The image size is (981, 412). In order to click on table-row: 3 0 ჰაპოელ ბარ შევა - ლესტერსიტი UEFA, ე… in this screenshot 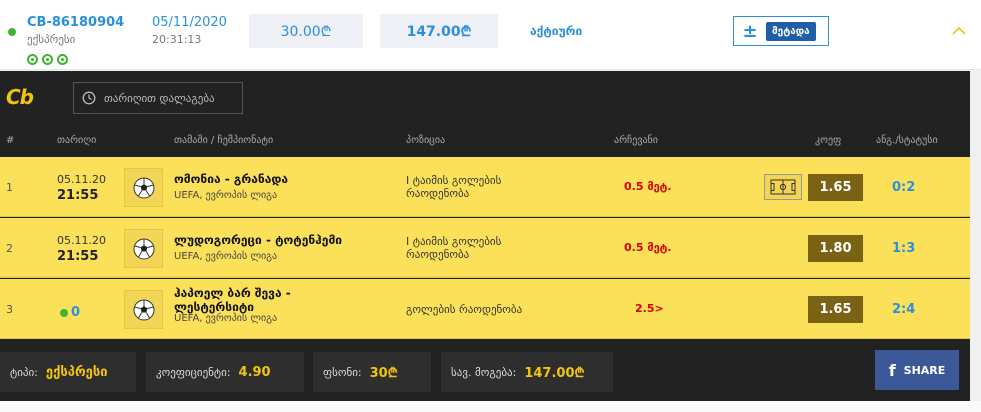, I will do `click(485, 309)`.